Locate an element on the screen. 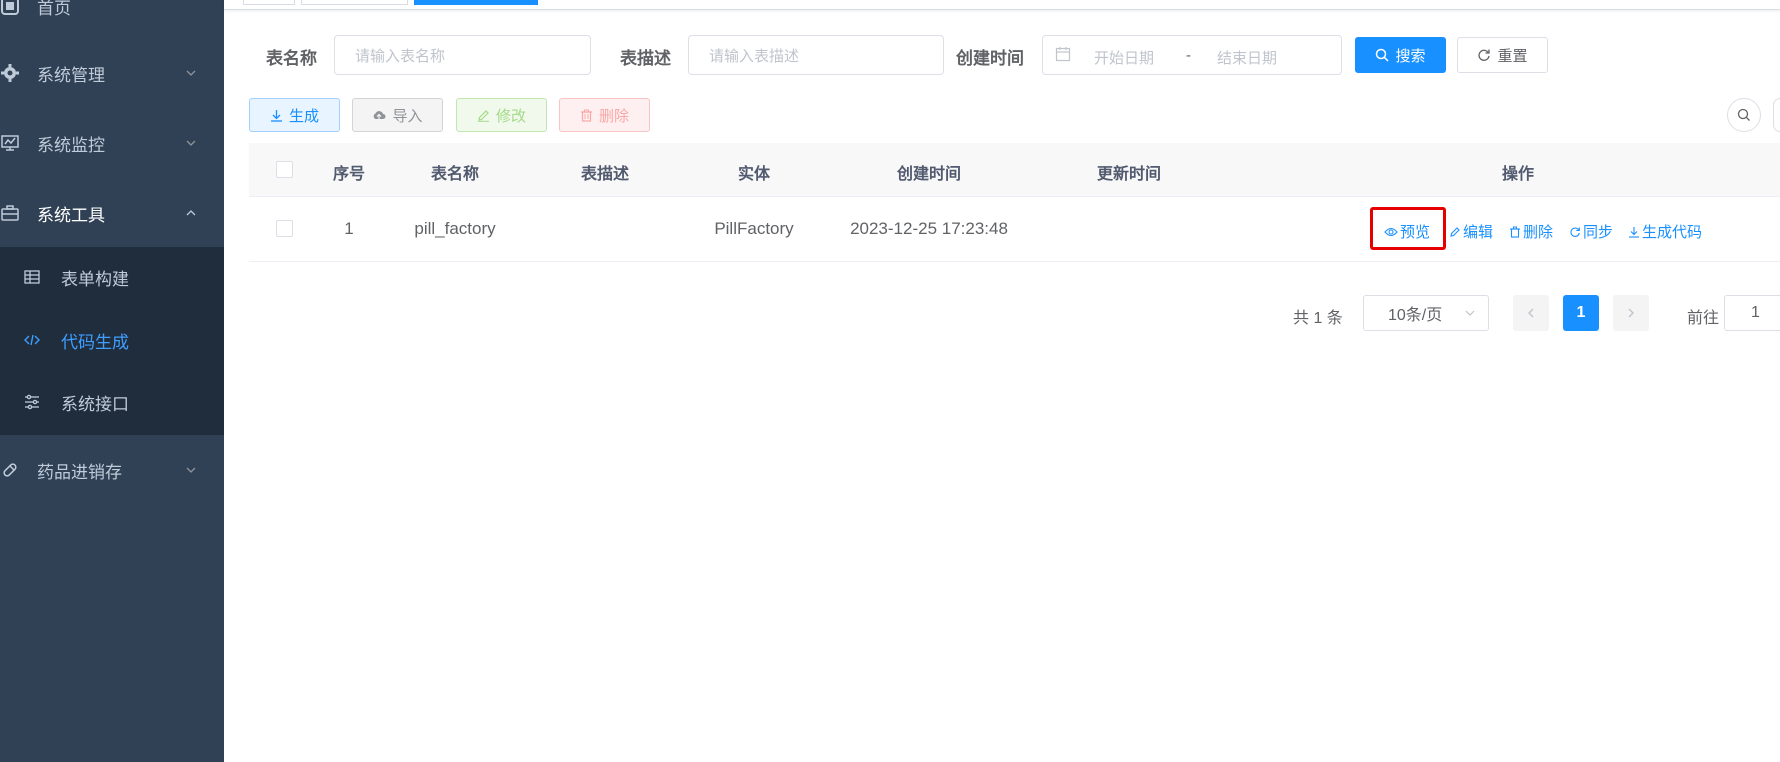  edit-button: 修改 is located at coordinates (501, 115).